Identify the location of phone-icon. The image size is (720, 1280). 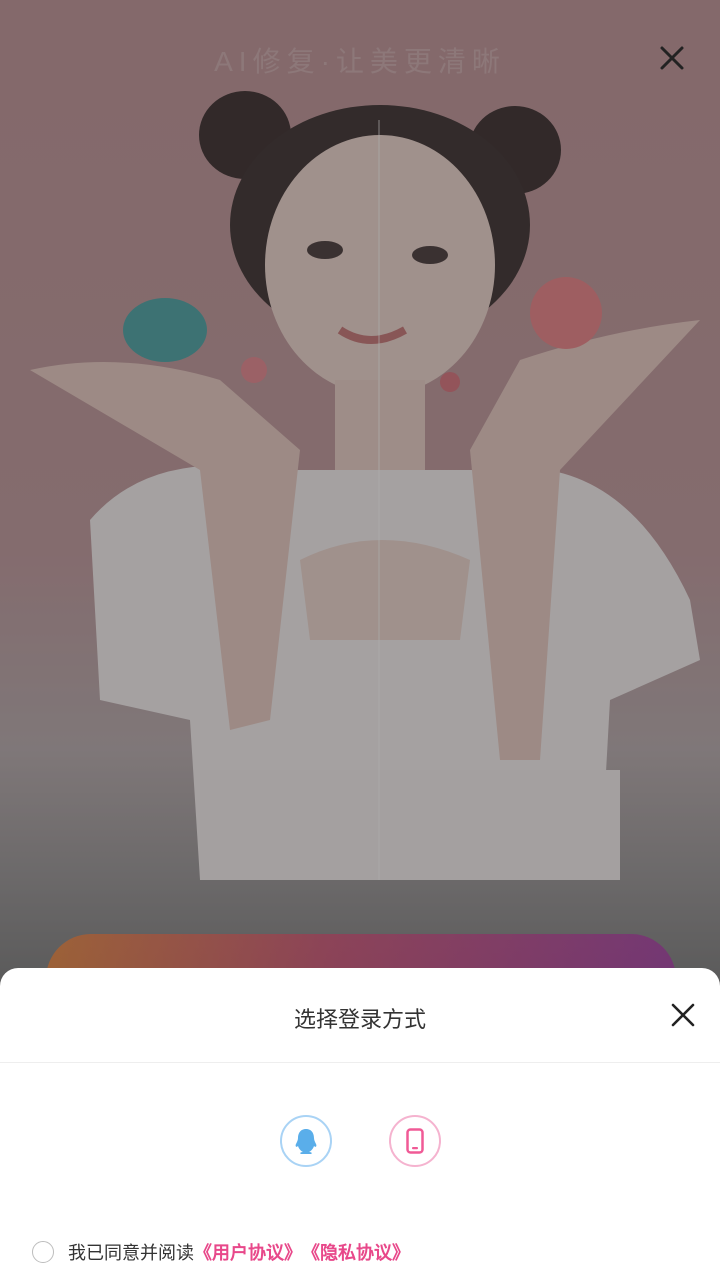
(415, 1141).